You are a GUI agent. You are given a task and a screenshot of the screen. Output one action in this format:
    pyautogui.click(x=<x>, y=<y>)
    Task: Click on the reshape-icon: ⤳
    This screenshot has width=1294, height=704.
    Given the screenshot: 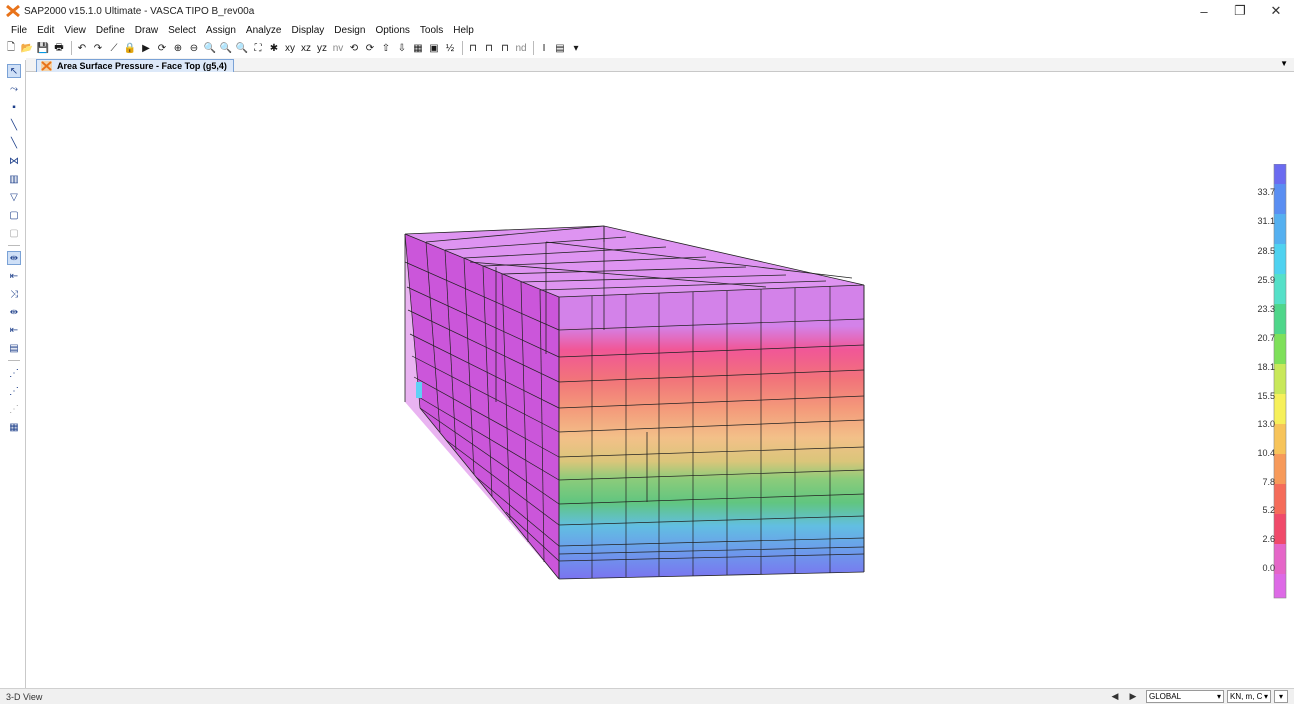 What is the action you would take?
    pyautogui.click(x=14, y=89)
    